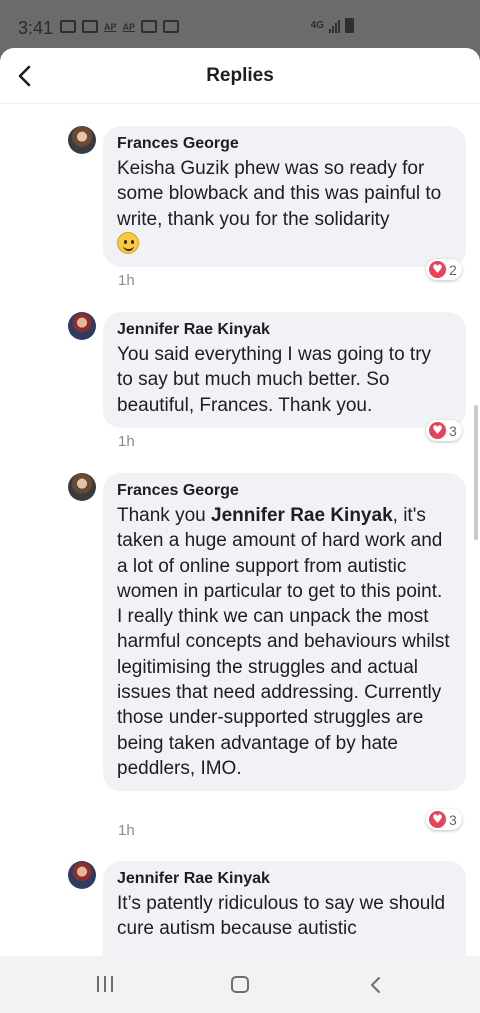 The height and width of the screenshot is (1013, 480). I want to click on image-icon, so click(149, 26).